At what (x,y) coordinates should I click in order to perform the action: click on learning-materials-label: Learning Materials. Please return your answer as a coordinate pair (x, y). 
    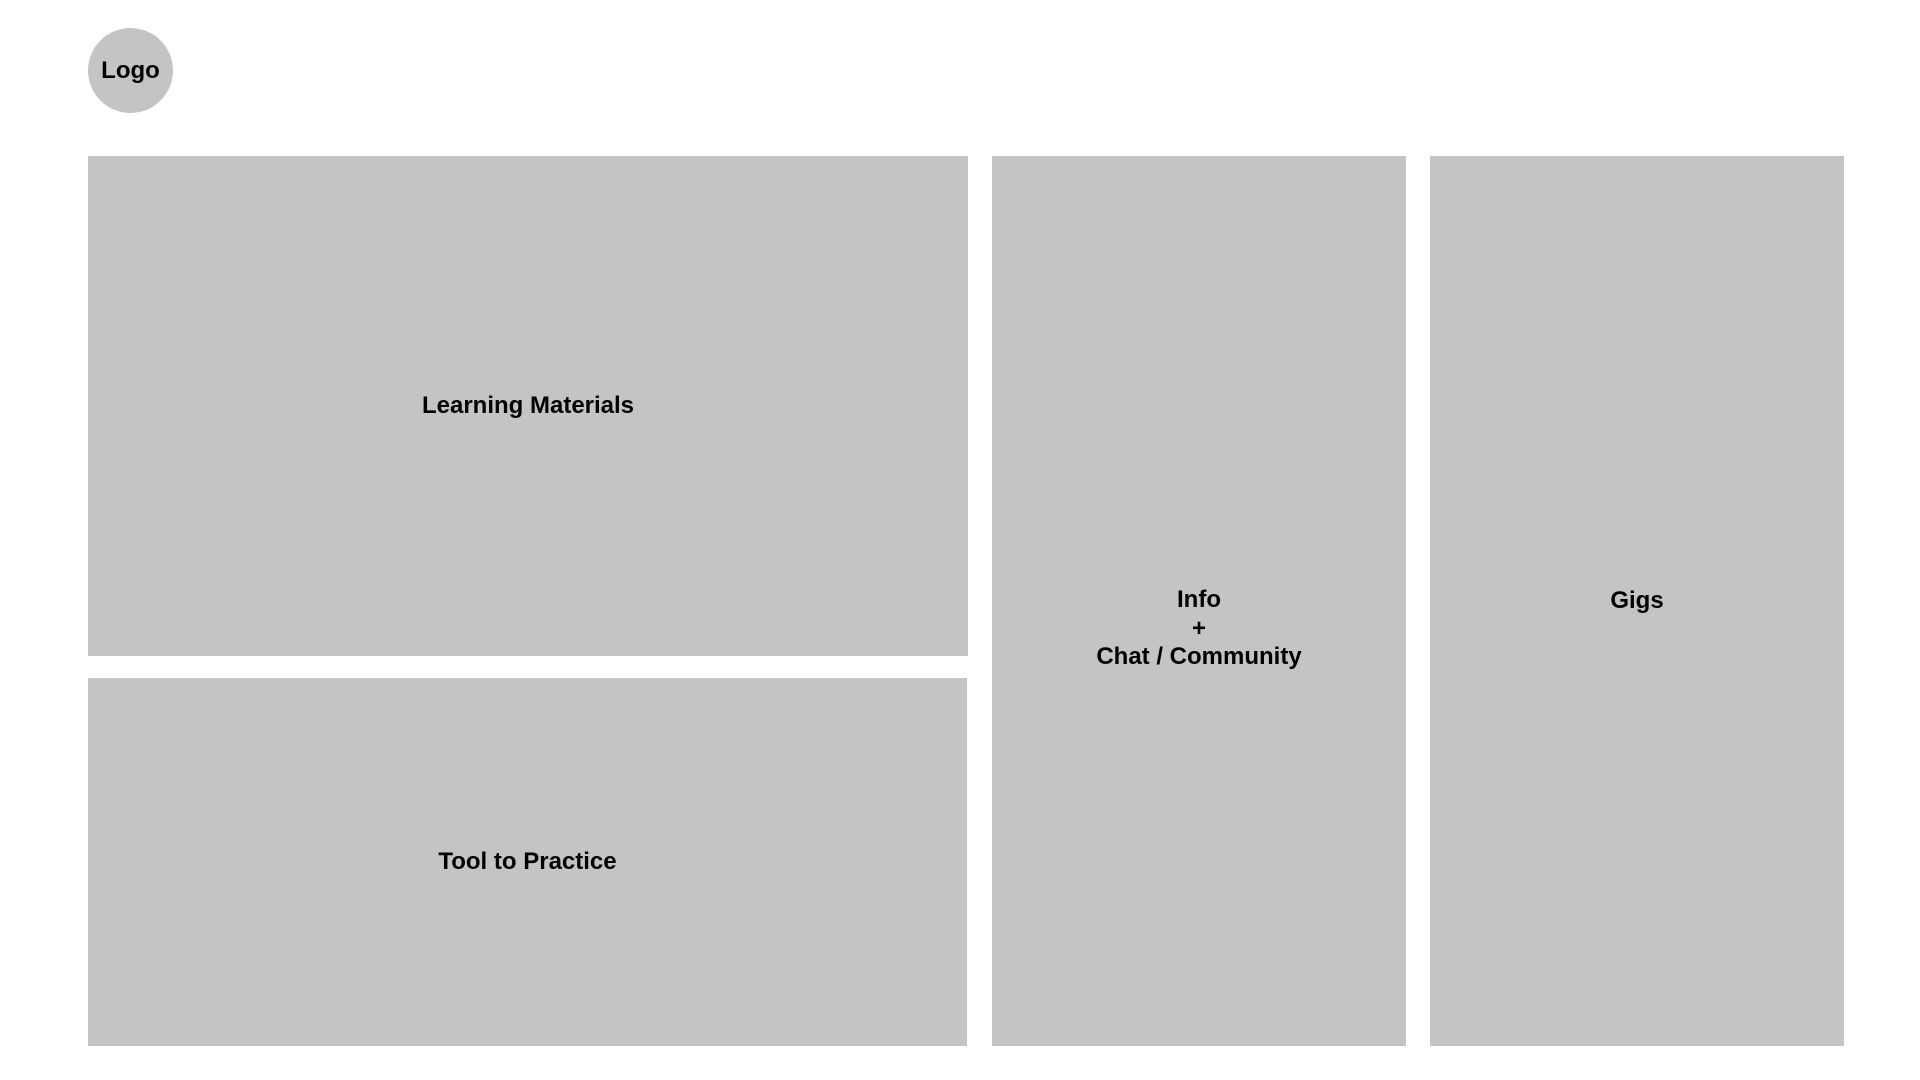
    Looking at the image, I should click on (528, 405).